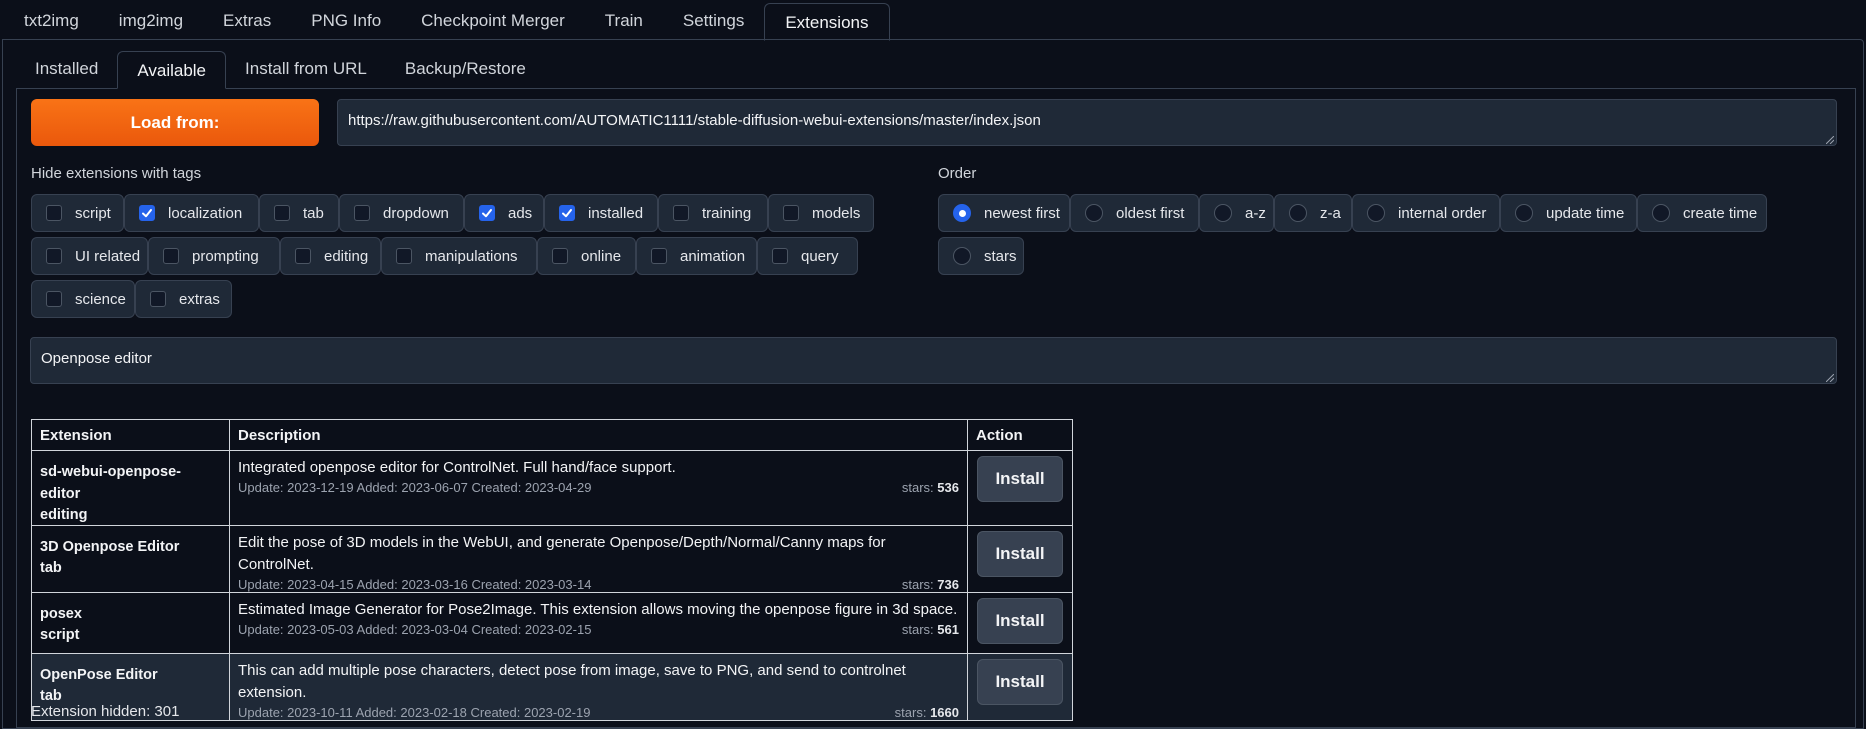 This screenshot has height=729, width=1866. Describe the element at coordinates (416, 213) in the screenshot. I see `tag-label: dropdown` at that location.